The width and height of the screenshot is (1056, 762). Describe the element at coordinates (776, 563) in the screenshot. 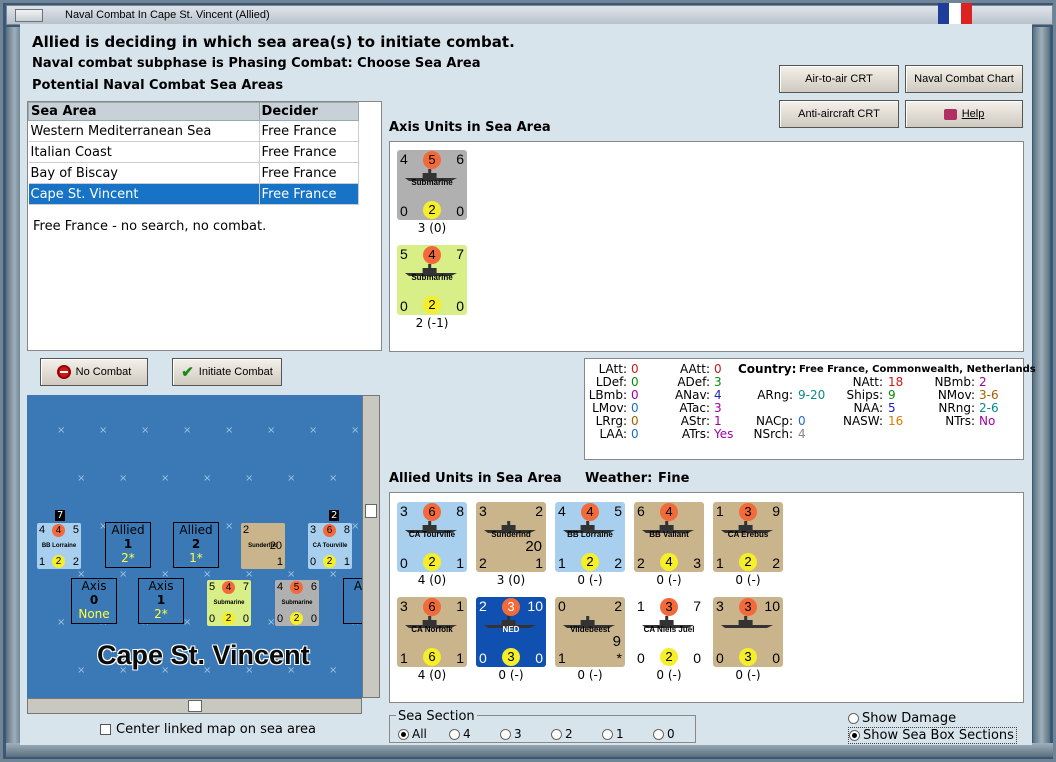

I see `stat-bottom-right: 2` at that location.